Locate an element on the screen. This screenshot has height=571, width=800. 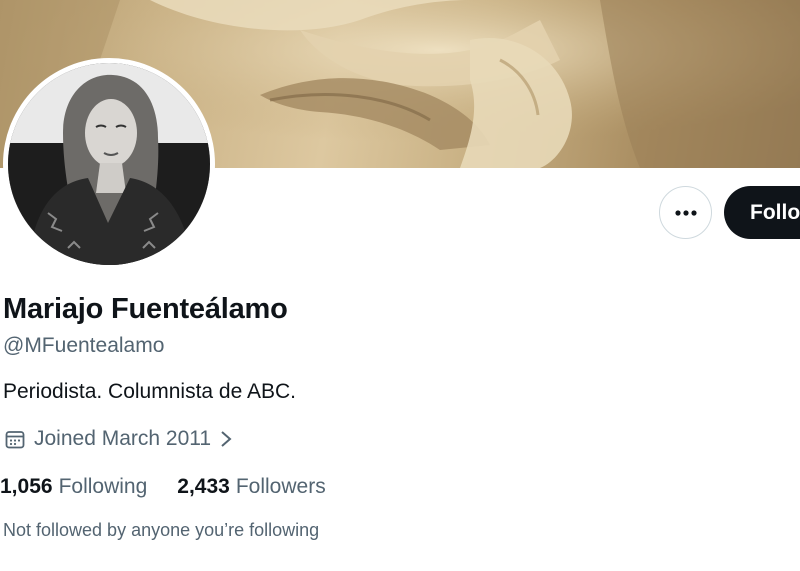
more-options-button is located at coordinates (685, 212).